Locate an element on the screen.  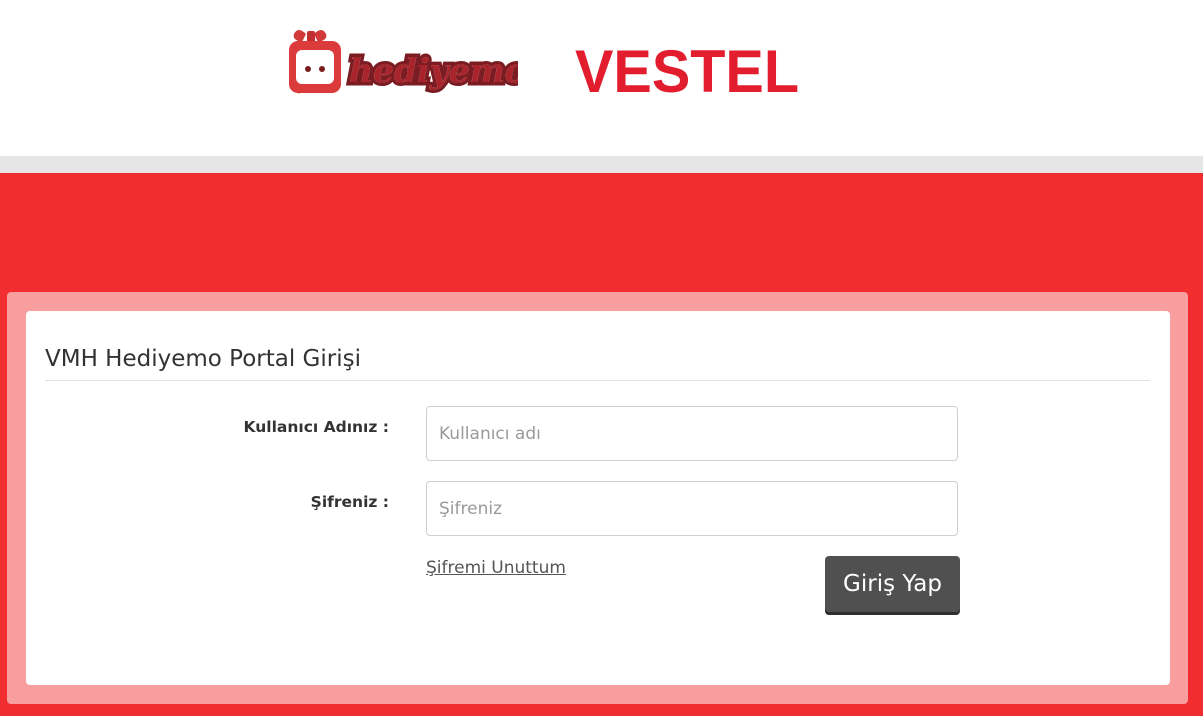
svg-text: VESTEL is located at coordinates (687, 69).